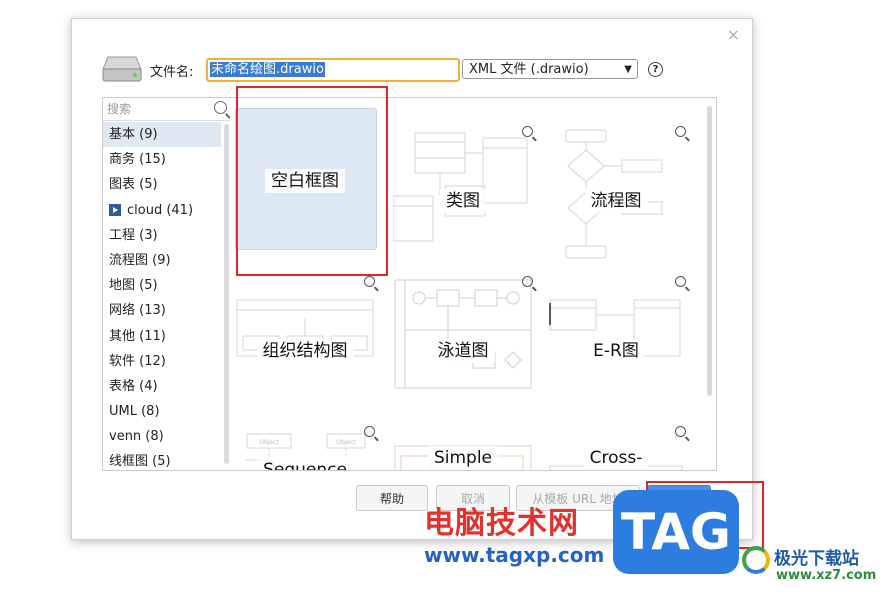 The image size is (895, 595). What do you see at coordinates (167, 109) in the screenshot?
I see `search-input: 搜索` at bounding box center [167, 109].